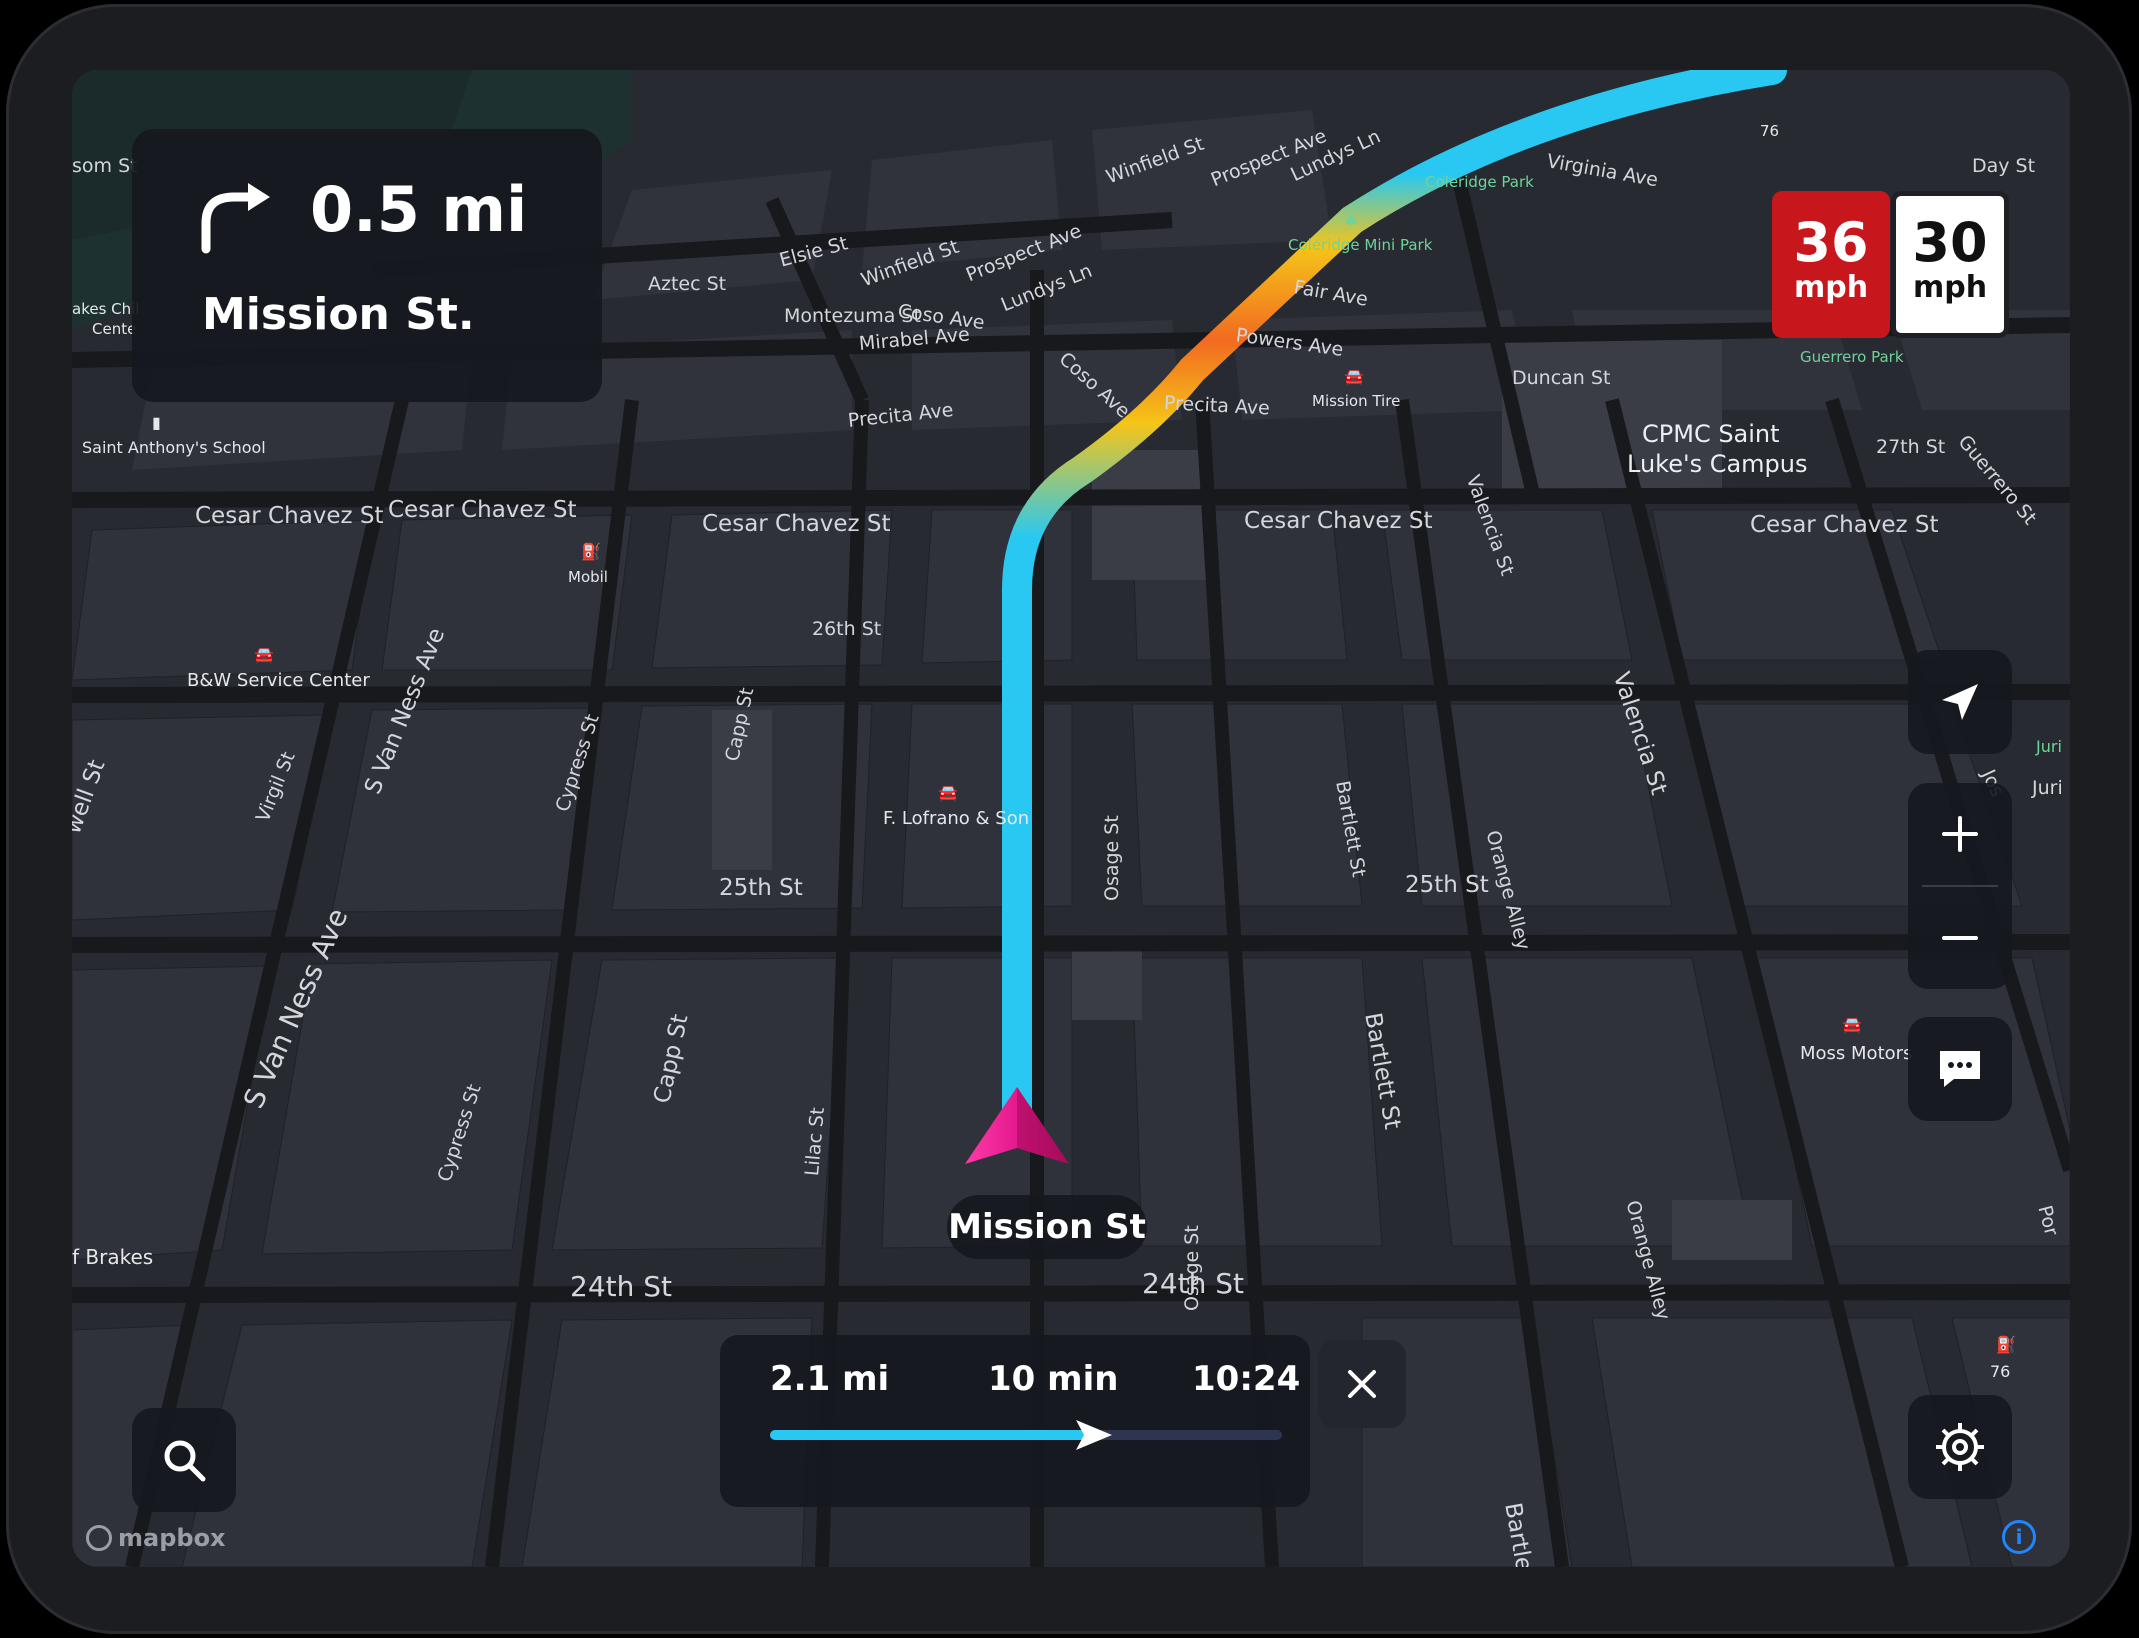  I want to click on chat-bubble-icon, so click(1960, 1069).